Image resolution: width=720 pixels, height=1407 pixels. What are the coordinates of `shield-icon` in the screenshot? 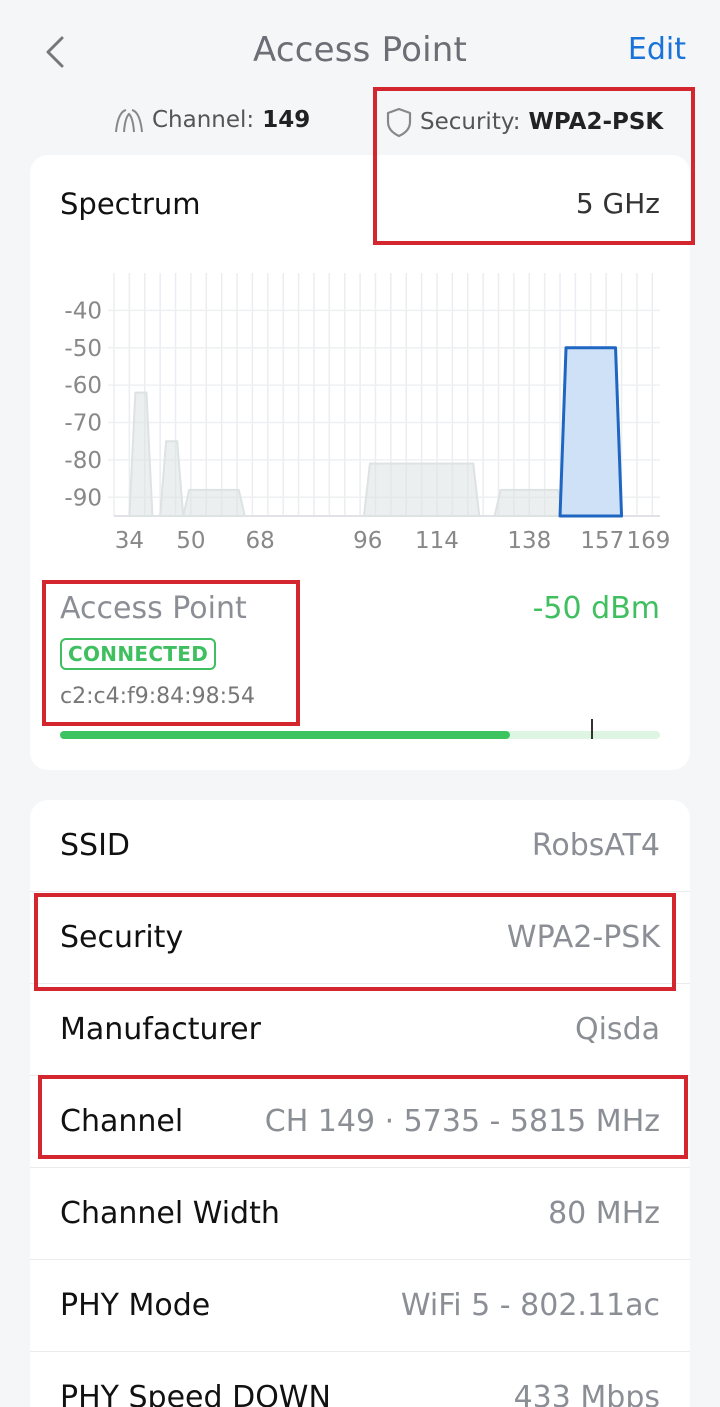 It's located at (399, 122).